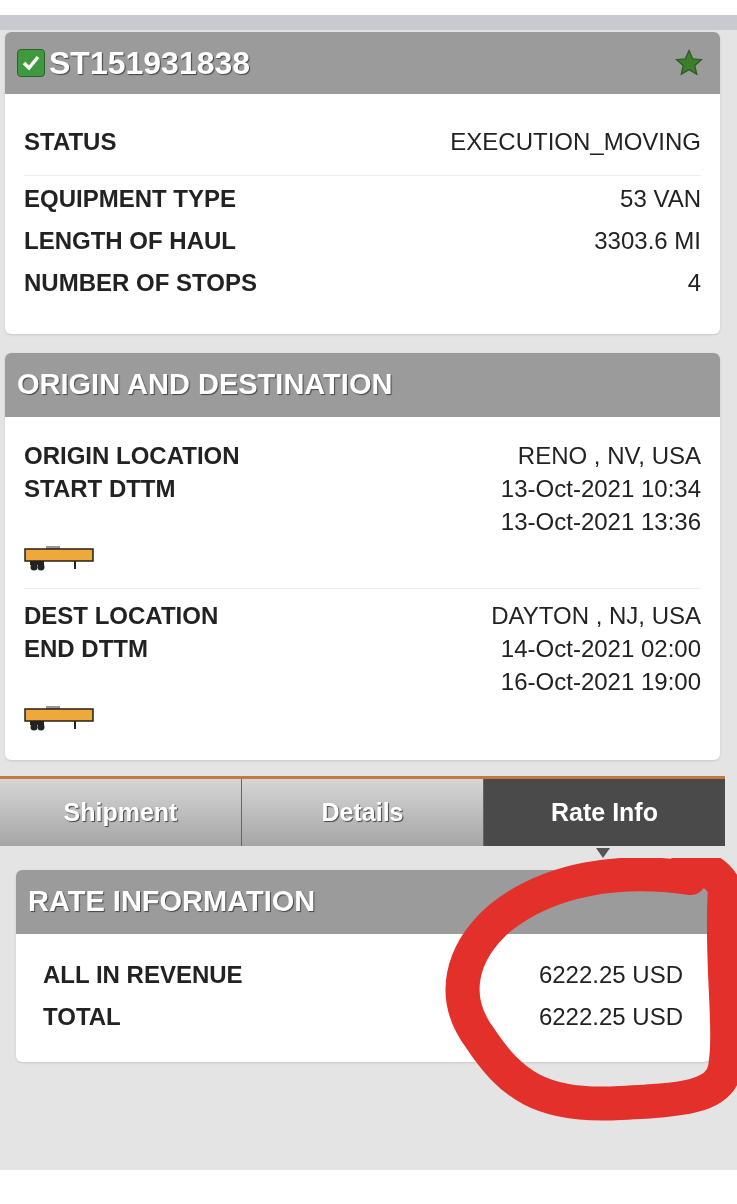  I want to click on field-label: START DTTM, so click(100, 489).